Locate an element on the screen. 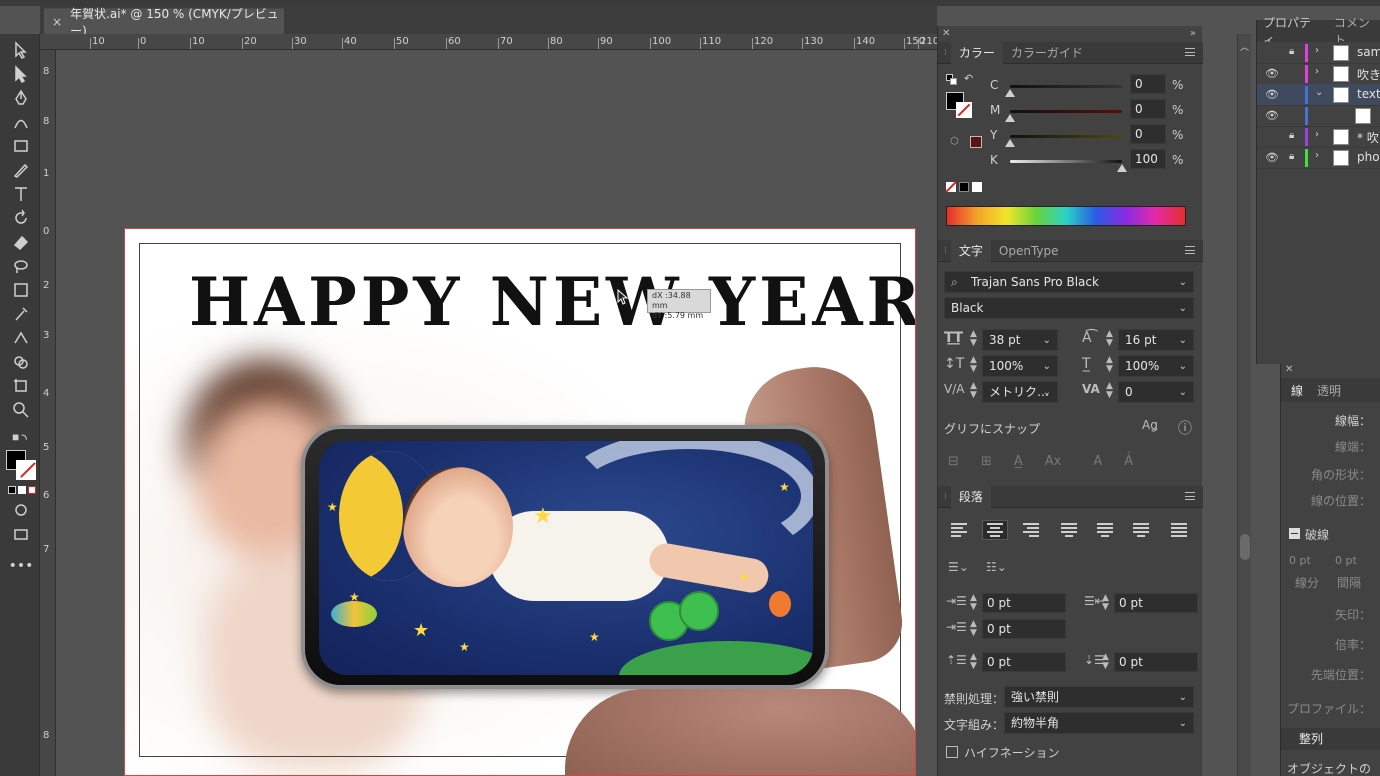 The width and height of the screenshot is (1380, 776). swap-fill-stroke-icon is located at coordinates (21, 438).